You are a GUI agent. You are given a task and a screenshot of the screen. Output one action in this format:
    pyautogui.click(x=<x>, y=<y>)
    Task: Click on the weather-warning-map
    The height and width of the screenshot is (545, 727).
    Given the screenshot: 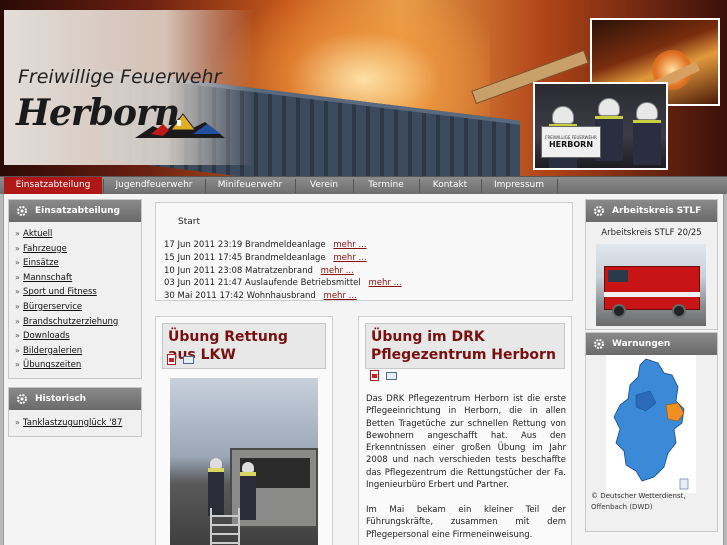 What is the action you would take?
    pyautogui.click(x=651, y=424)
    